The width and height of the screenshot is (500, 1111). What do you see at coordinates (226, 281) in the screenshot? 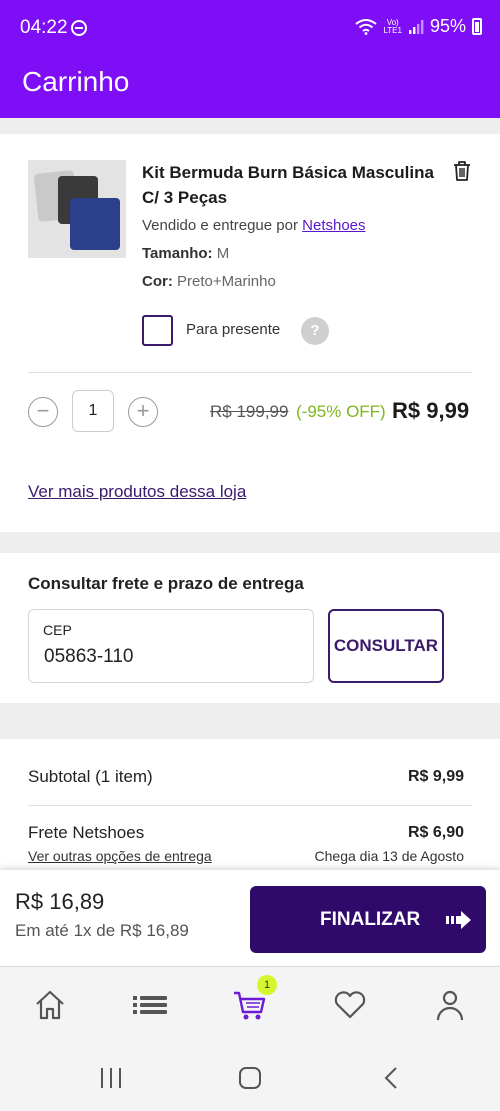
I see `color-value: Preto+Marinho` at bounding box center [226, 281].